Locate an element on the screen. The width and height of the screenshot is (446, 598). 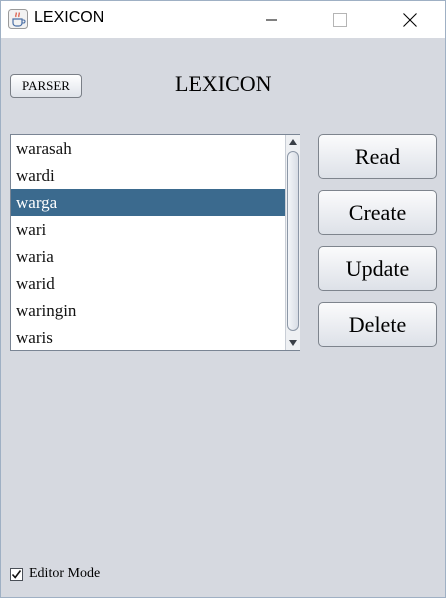
list-item: warasah is located at coordinates (148, 148).